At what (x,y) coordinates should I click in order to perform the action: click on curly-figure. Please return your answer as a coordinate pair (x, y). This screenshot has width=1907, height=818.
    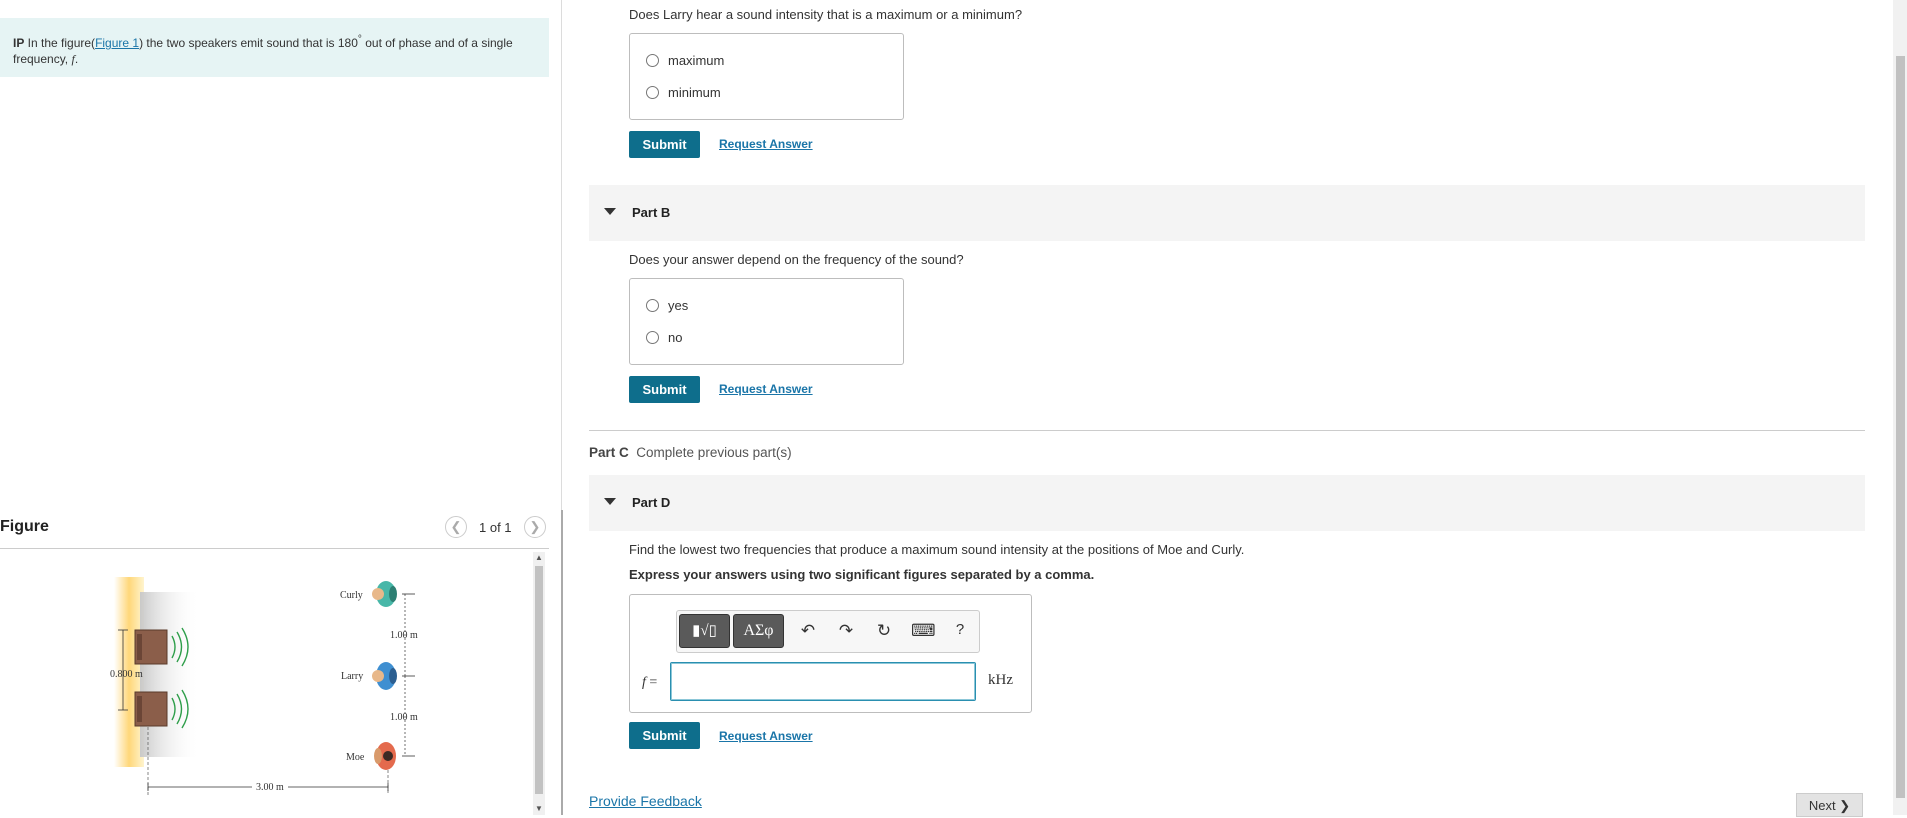
    Looking at the image, I should click on (384, 594).